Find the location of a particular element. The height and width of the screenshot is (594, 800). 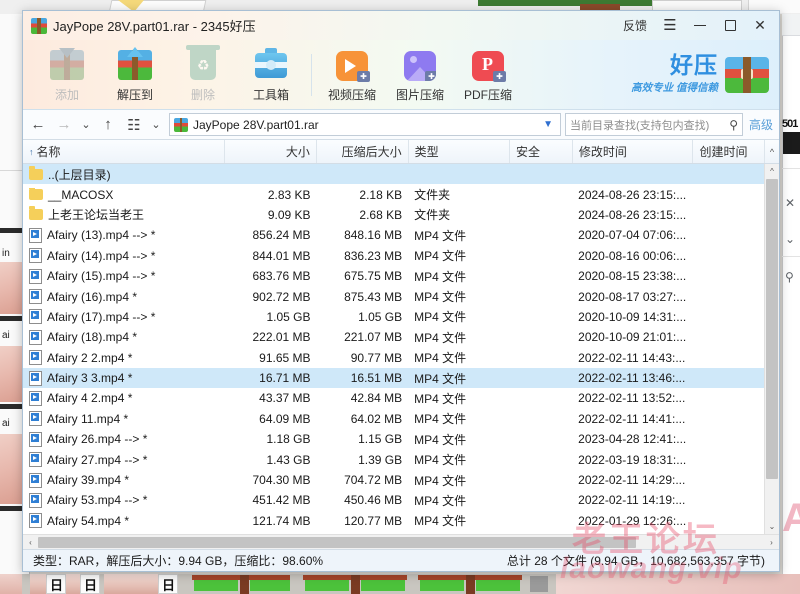

menu-button: ☰ is located at coordinates (670, 26).